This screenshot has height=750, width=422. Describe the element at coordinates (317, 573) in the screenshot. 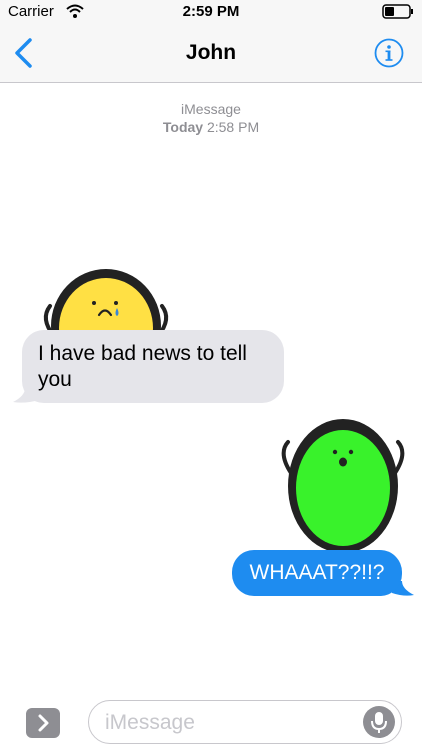

I see `outgoing-message-bubble: WHAAAT??!!?` at that location.